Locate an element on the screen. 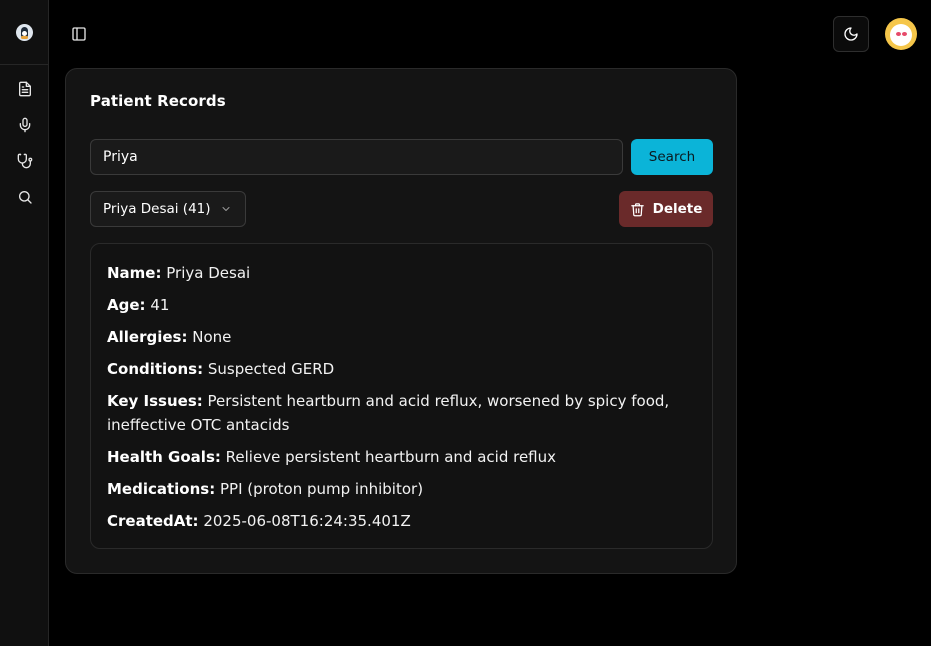  record-value-name: Priya Desai is located at coordinates (208, 273).